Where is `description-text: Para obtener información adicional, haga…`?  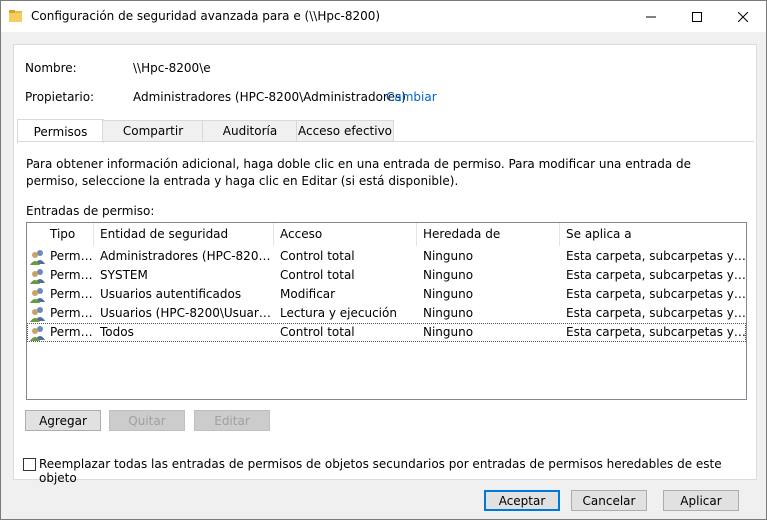
description-text: Para obtener información adicional, haga… is located at coordinates (358, 172).